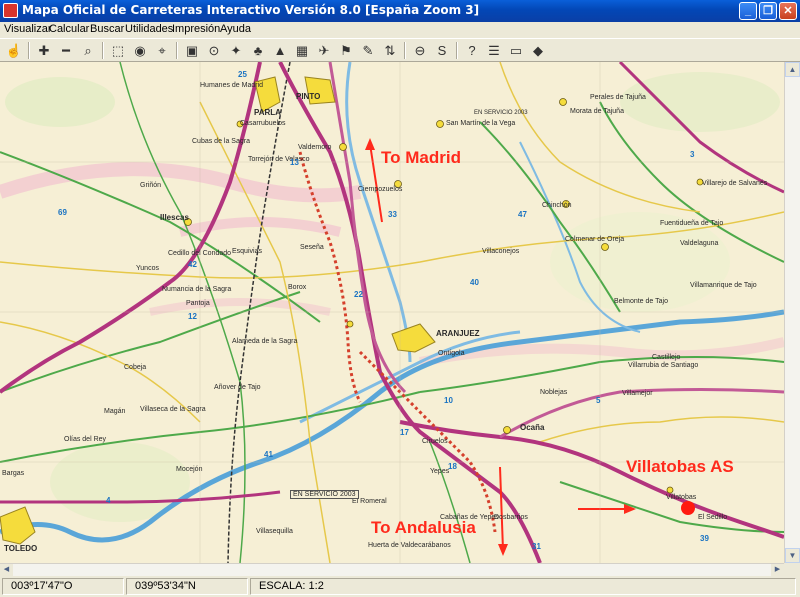  What do you see at coordinates (723, 285) in the screenshot?
I see `place-label: Villamanrique de Tajo` at bounding box center [723, 285].